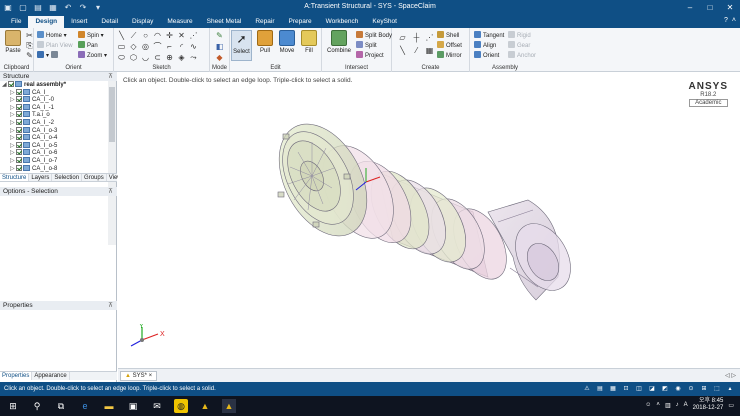 This screenshot has height=416, width=740. I want to click on mail-icon: ✉, so click(157, 406).